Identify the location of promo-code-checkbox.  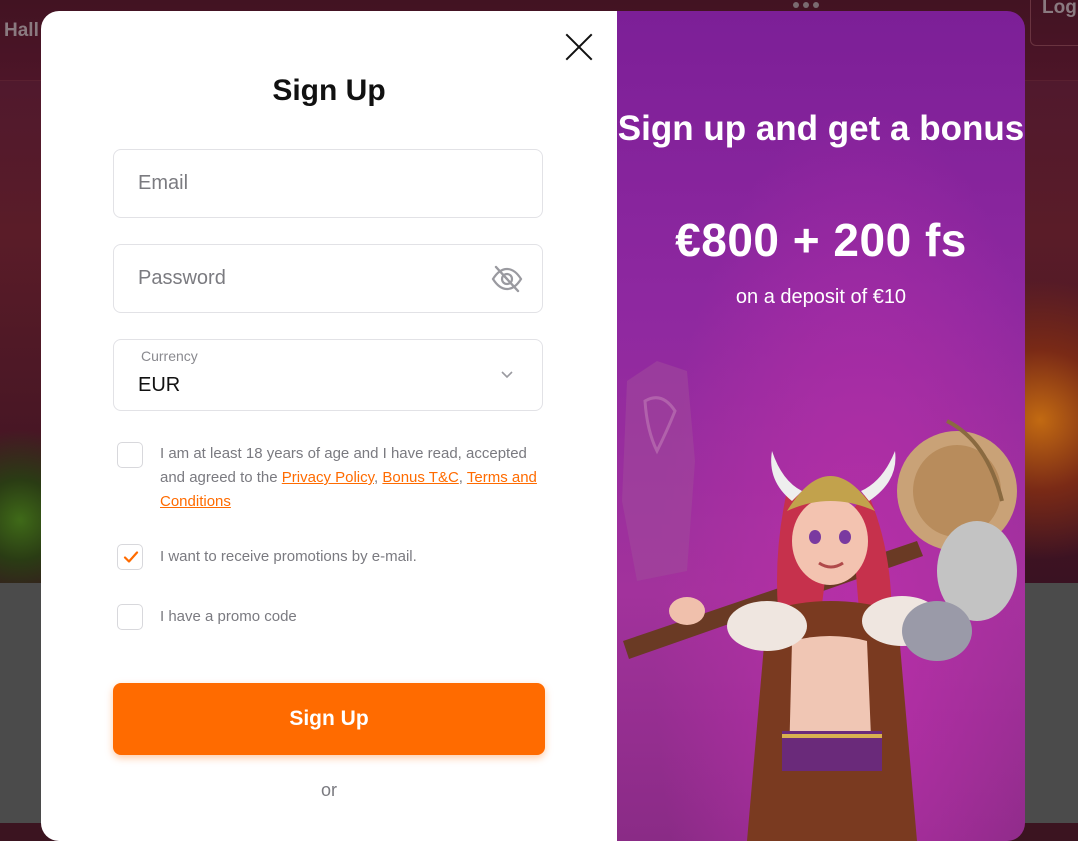
(130, 617).